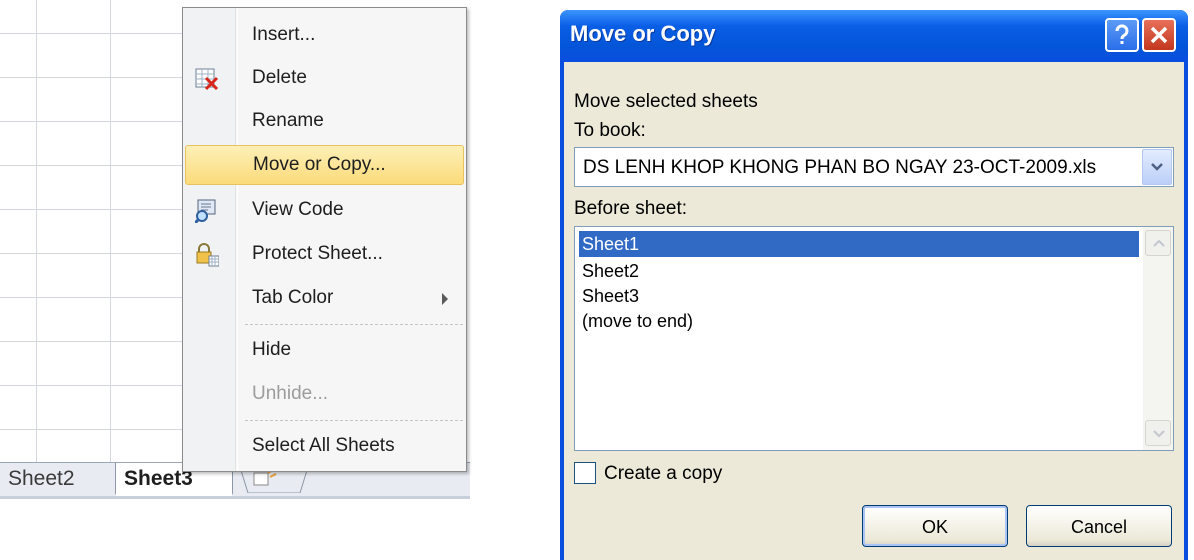 The image size is (1194, 560). Describe the element at coordinates (610, 130) in the screenshot. I see `to-book-label: To book:` at that location.